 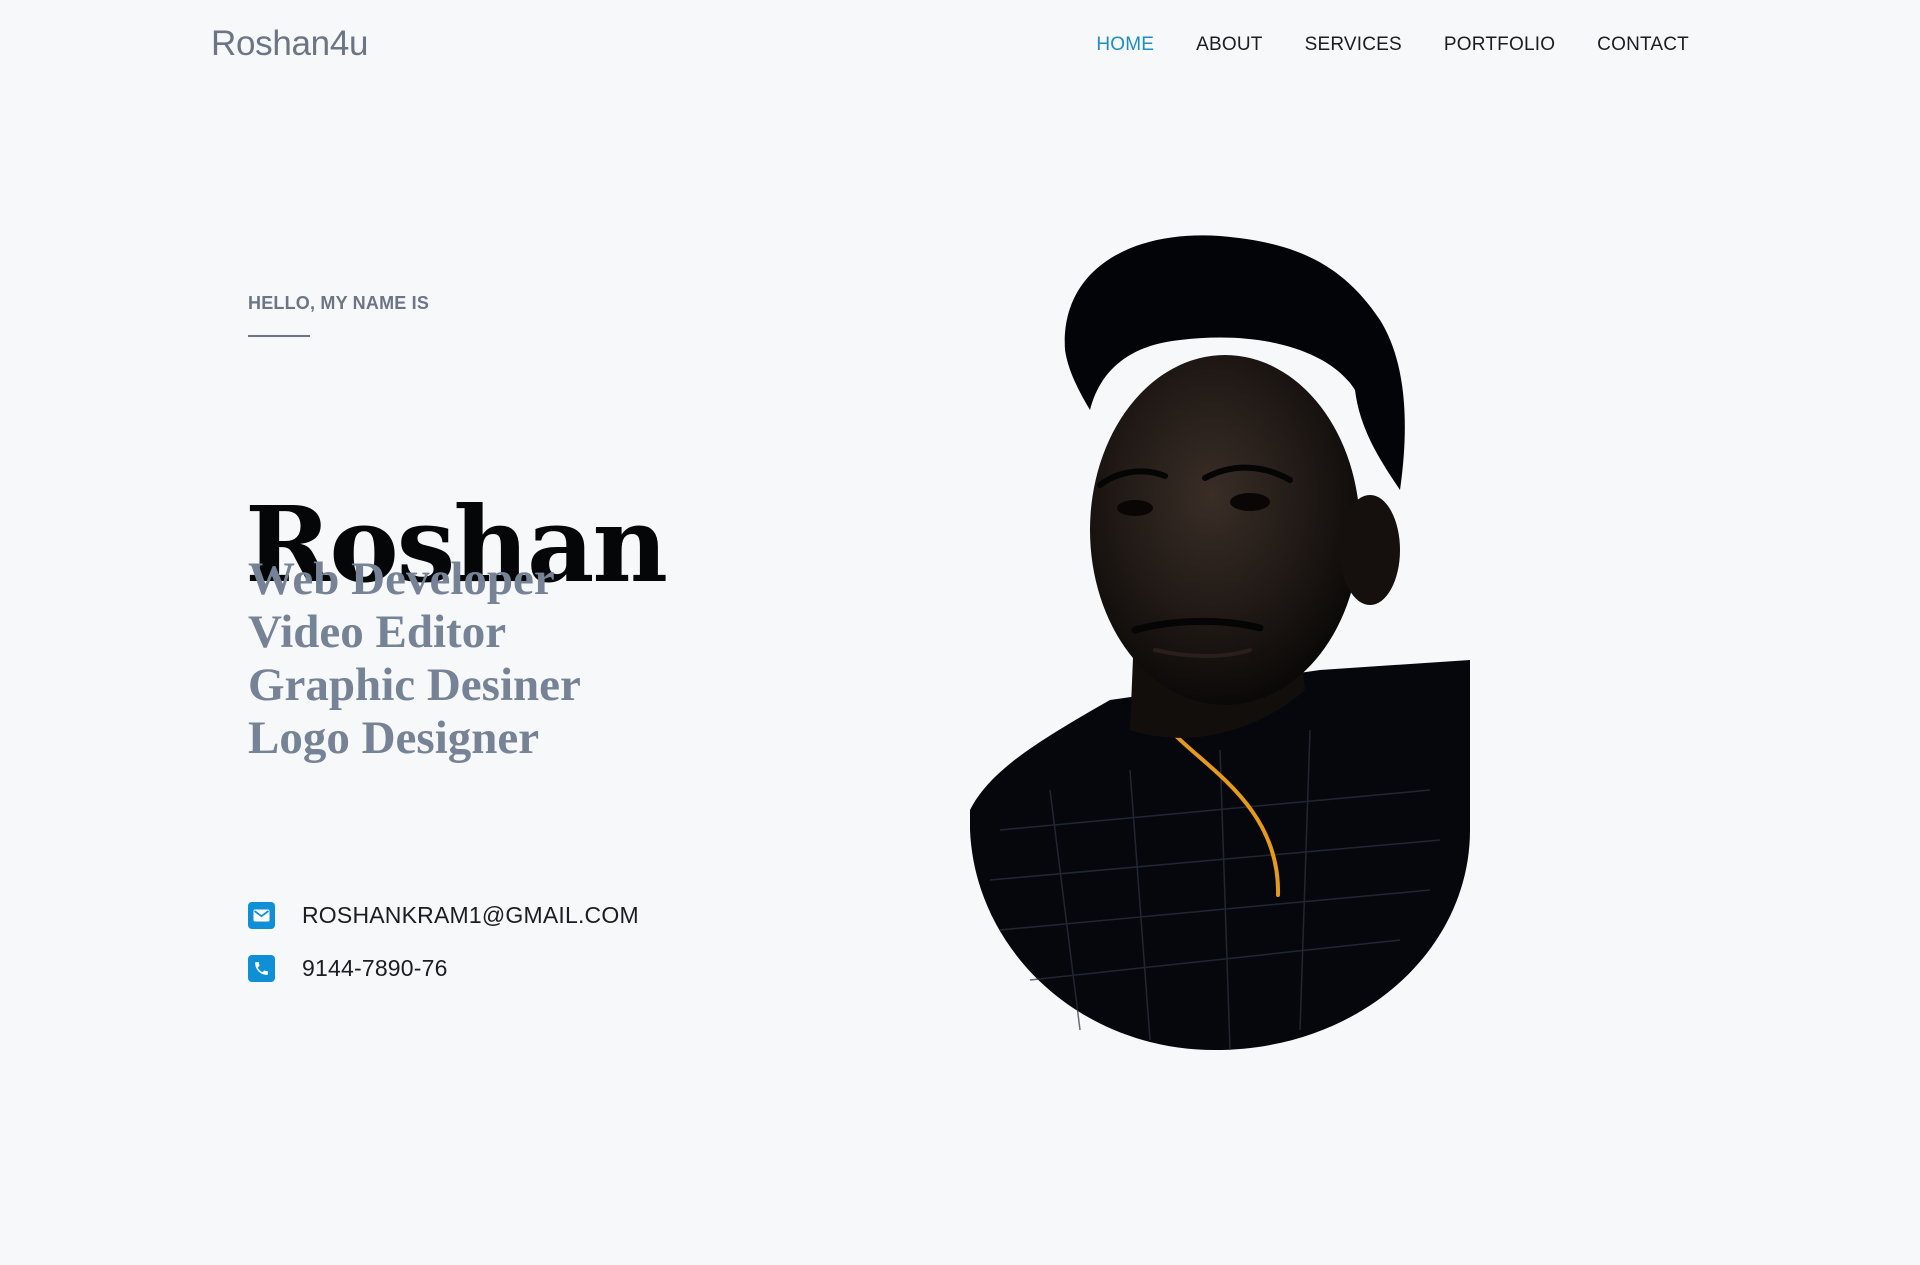 What do you see at coordinates (377, 632) in the screenshot?
I see `role-item: Video Editor` at bounding box center [377, 632].